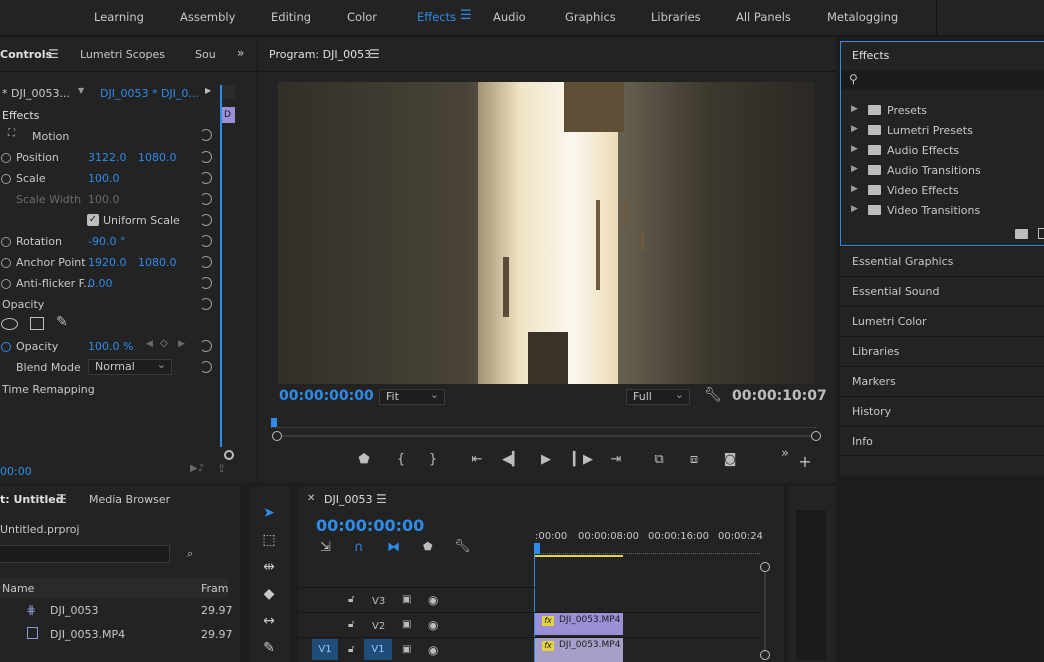 The width and height of the screenshot is (1044, 662). Describe the element at coordinates (579, 624) in the screenshot. I see `timeline-clip: fx DJI_0053.MP4` at that location.